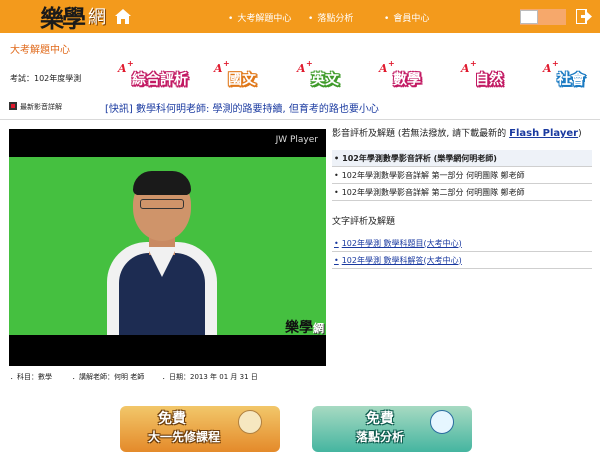 The height and width of the screenshot is (452, 600). Describe the element at coordinates (584, 16) in the screenshot. I see `logout-icon` at that location.